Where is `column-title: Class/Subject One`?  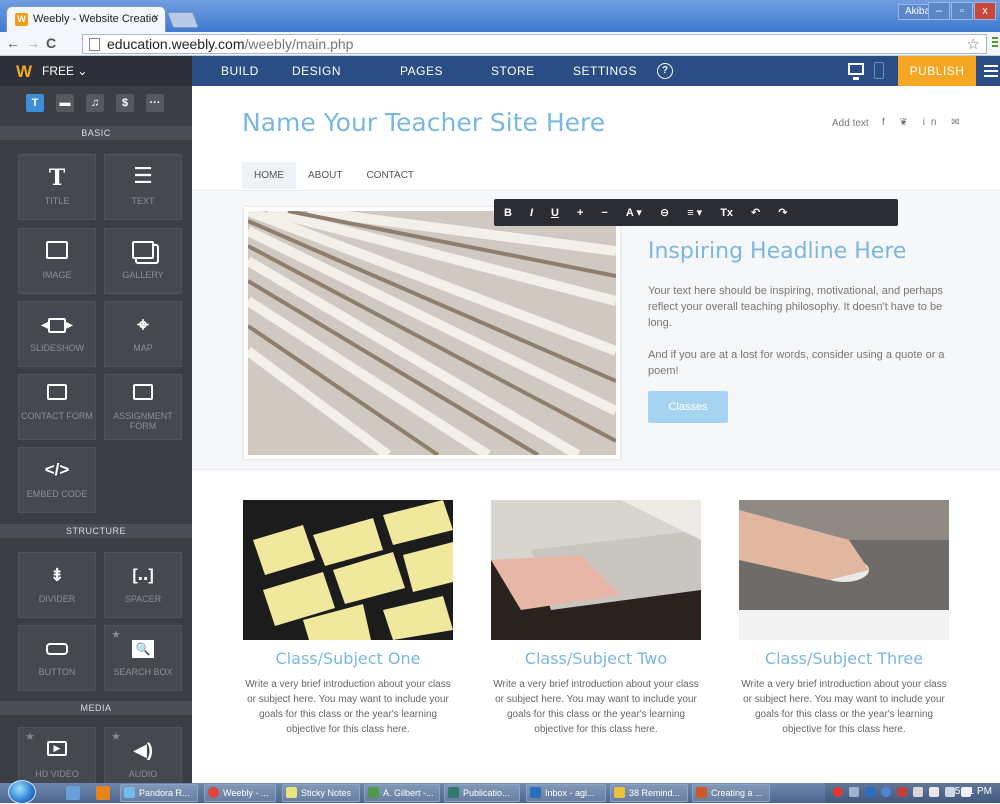
column-title: Class/Subject One is located at coordinates (348, 658).